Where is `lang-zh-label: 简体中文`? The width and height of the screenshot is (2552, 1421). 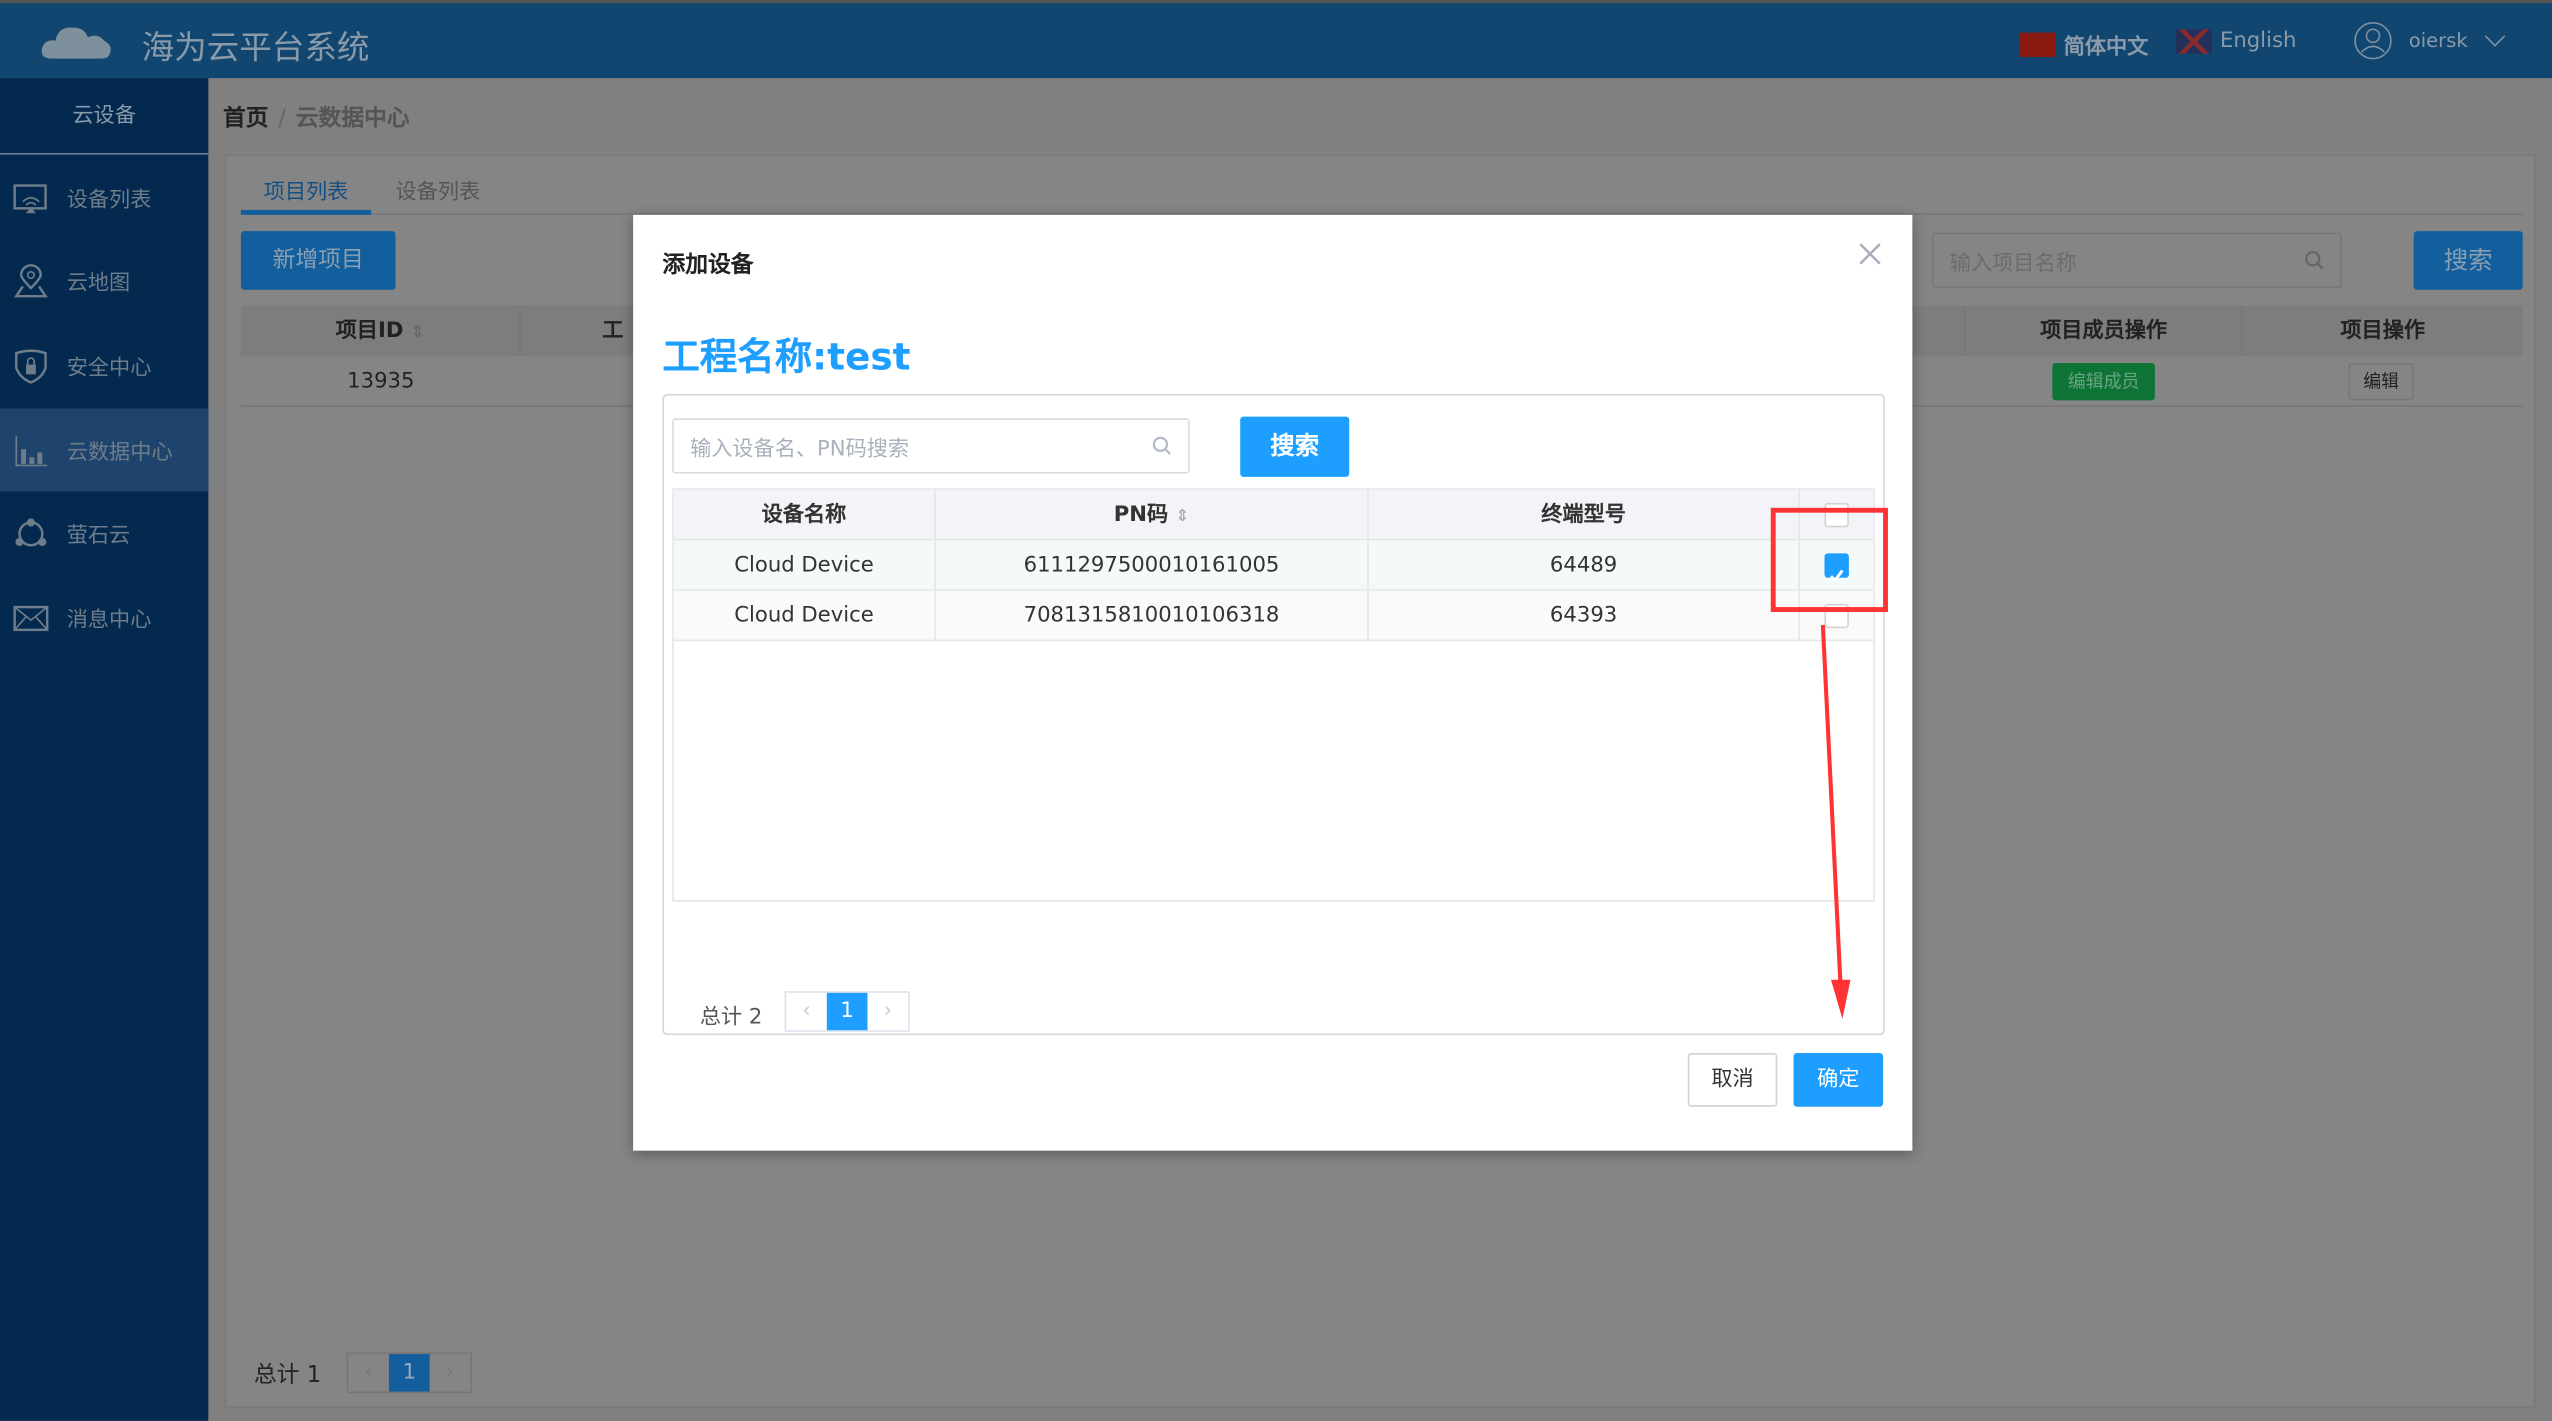
lang-zh-label: 简体中文 is located at coordinates (2106, 48).